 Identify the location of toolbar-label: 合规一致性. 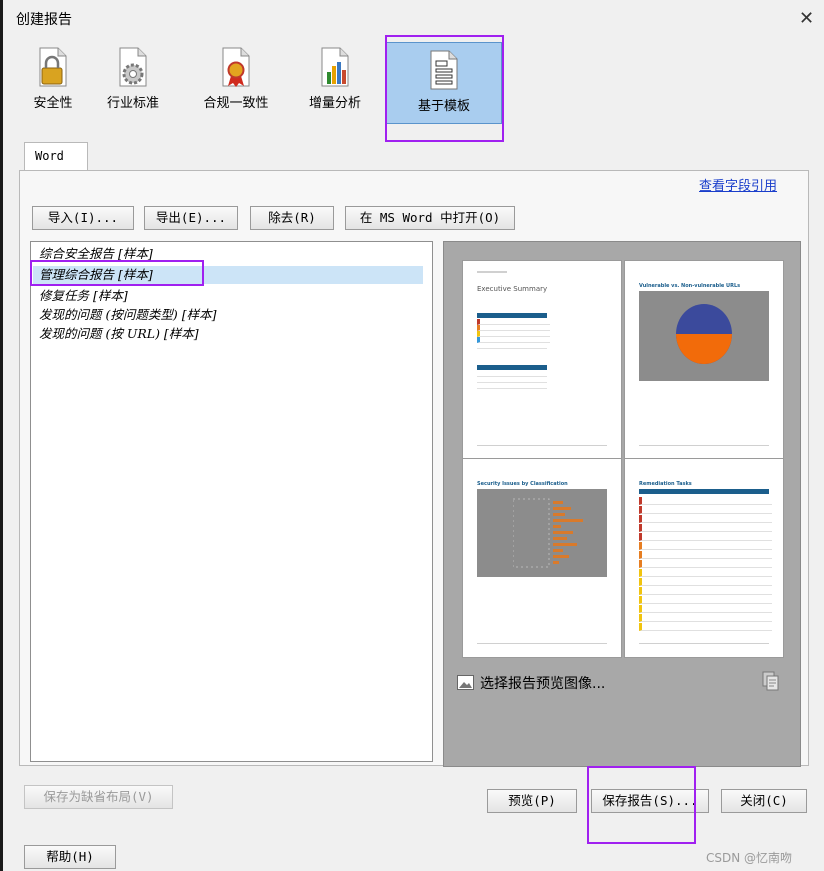
(236, 103).